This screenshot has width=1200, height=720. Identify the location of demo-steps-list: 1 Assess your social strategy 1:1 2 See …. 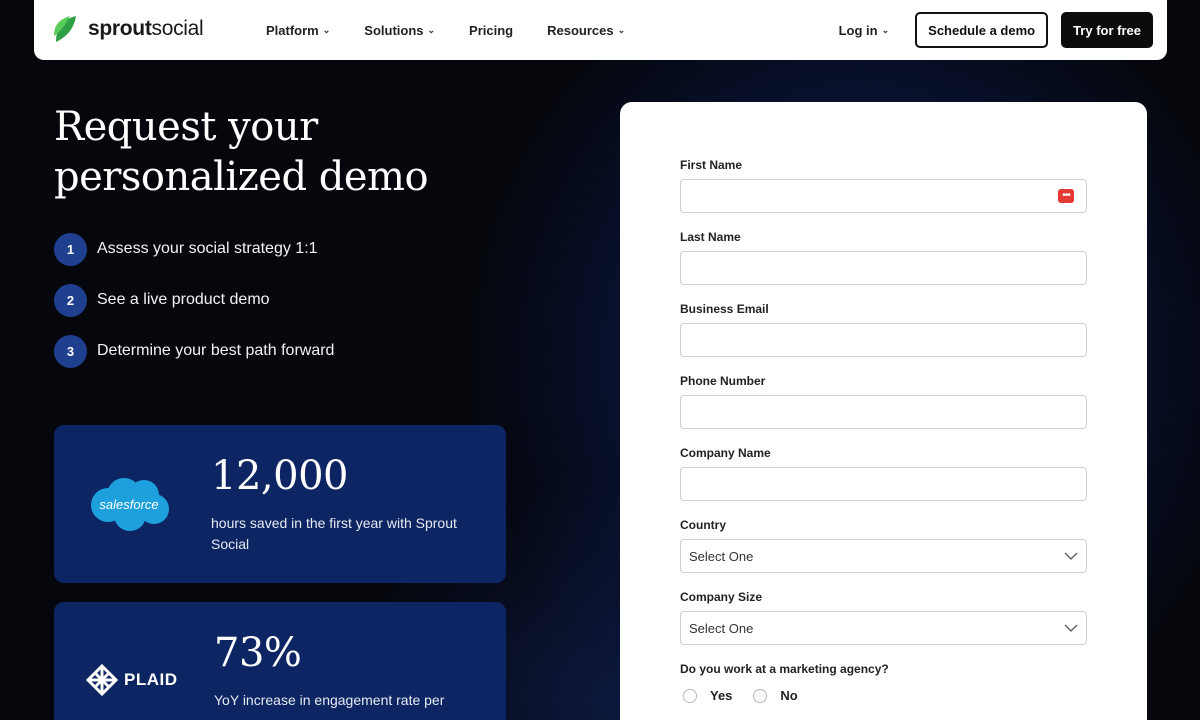
(194, 308).